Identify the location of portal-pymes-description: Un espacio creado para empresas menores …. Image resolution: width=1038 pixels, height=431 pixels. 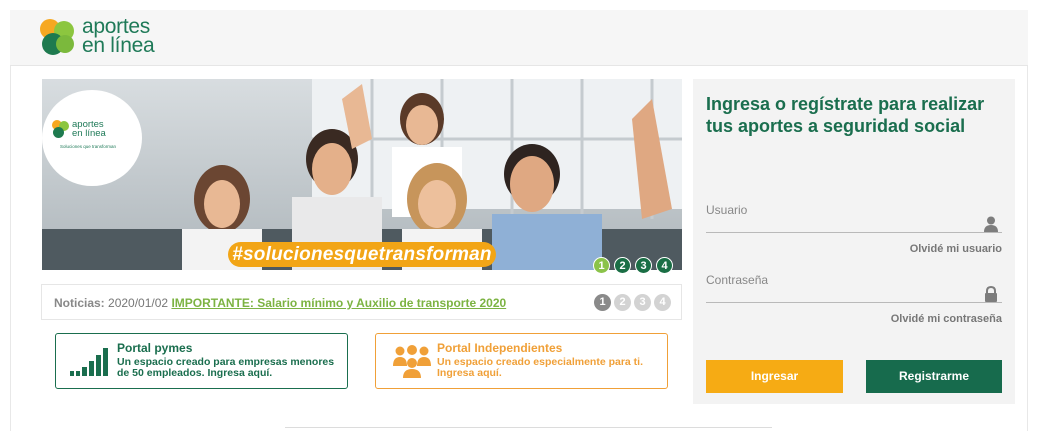
(226, 367).